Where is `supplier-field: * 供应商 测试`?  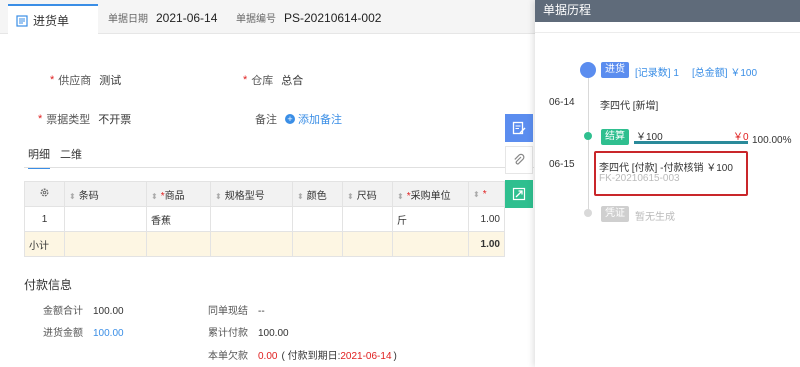
supplier-field: * 供应商 测试 is located at coordinates (85, 80).